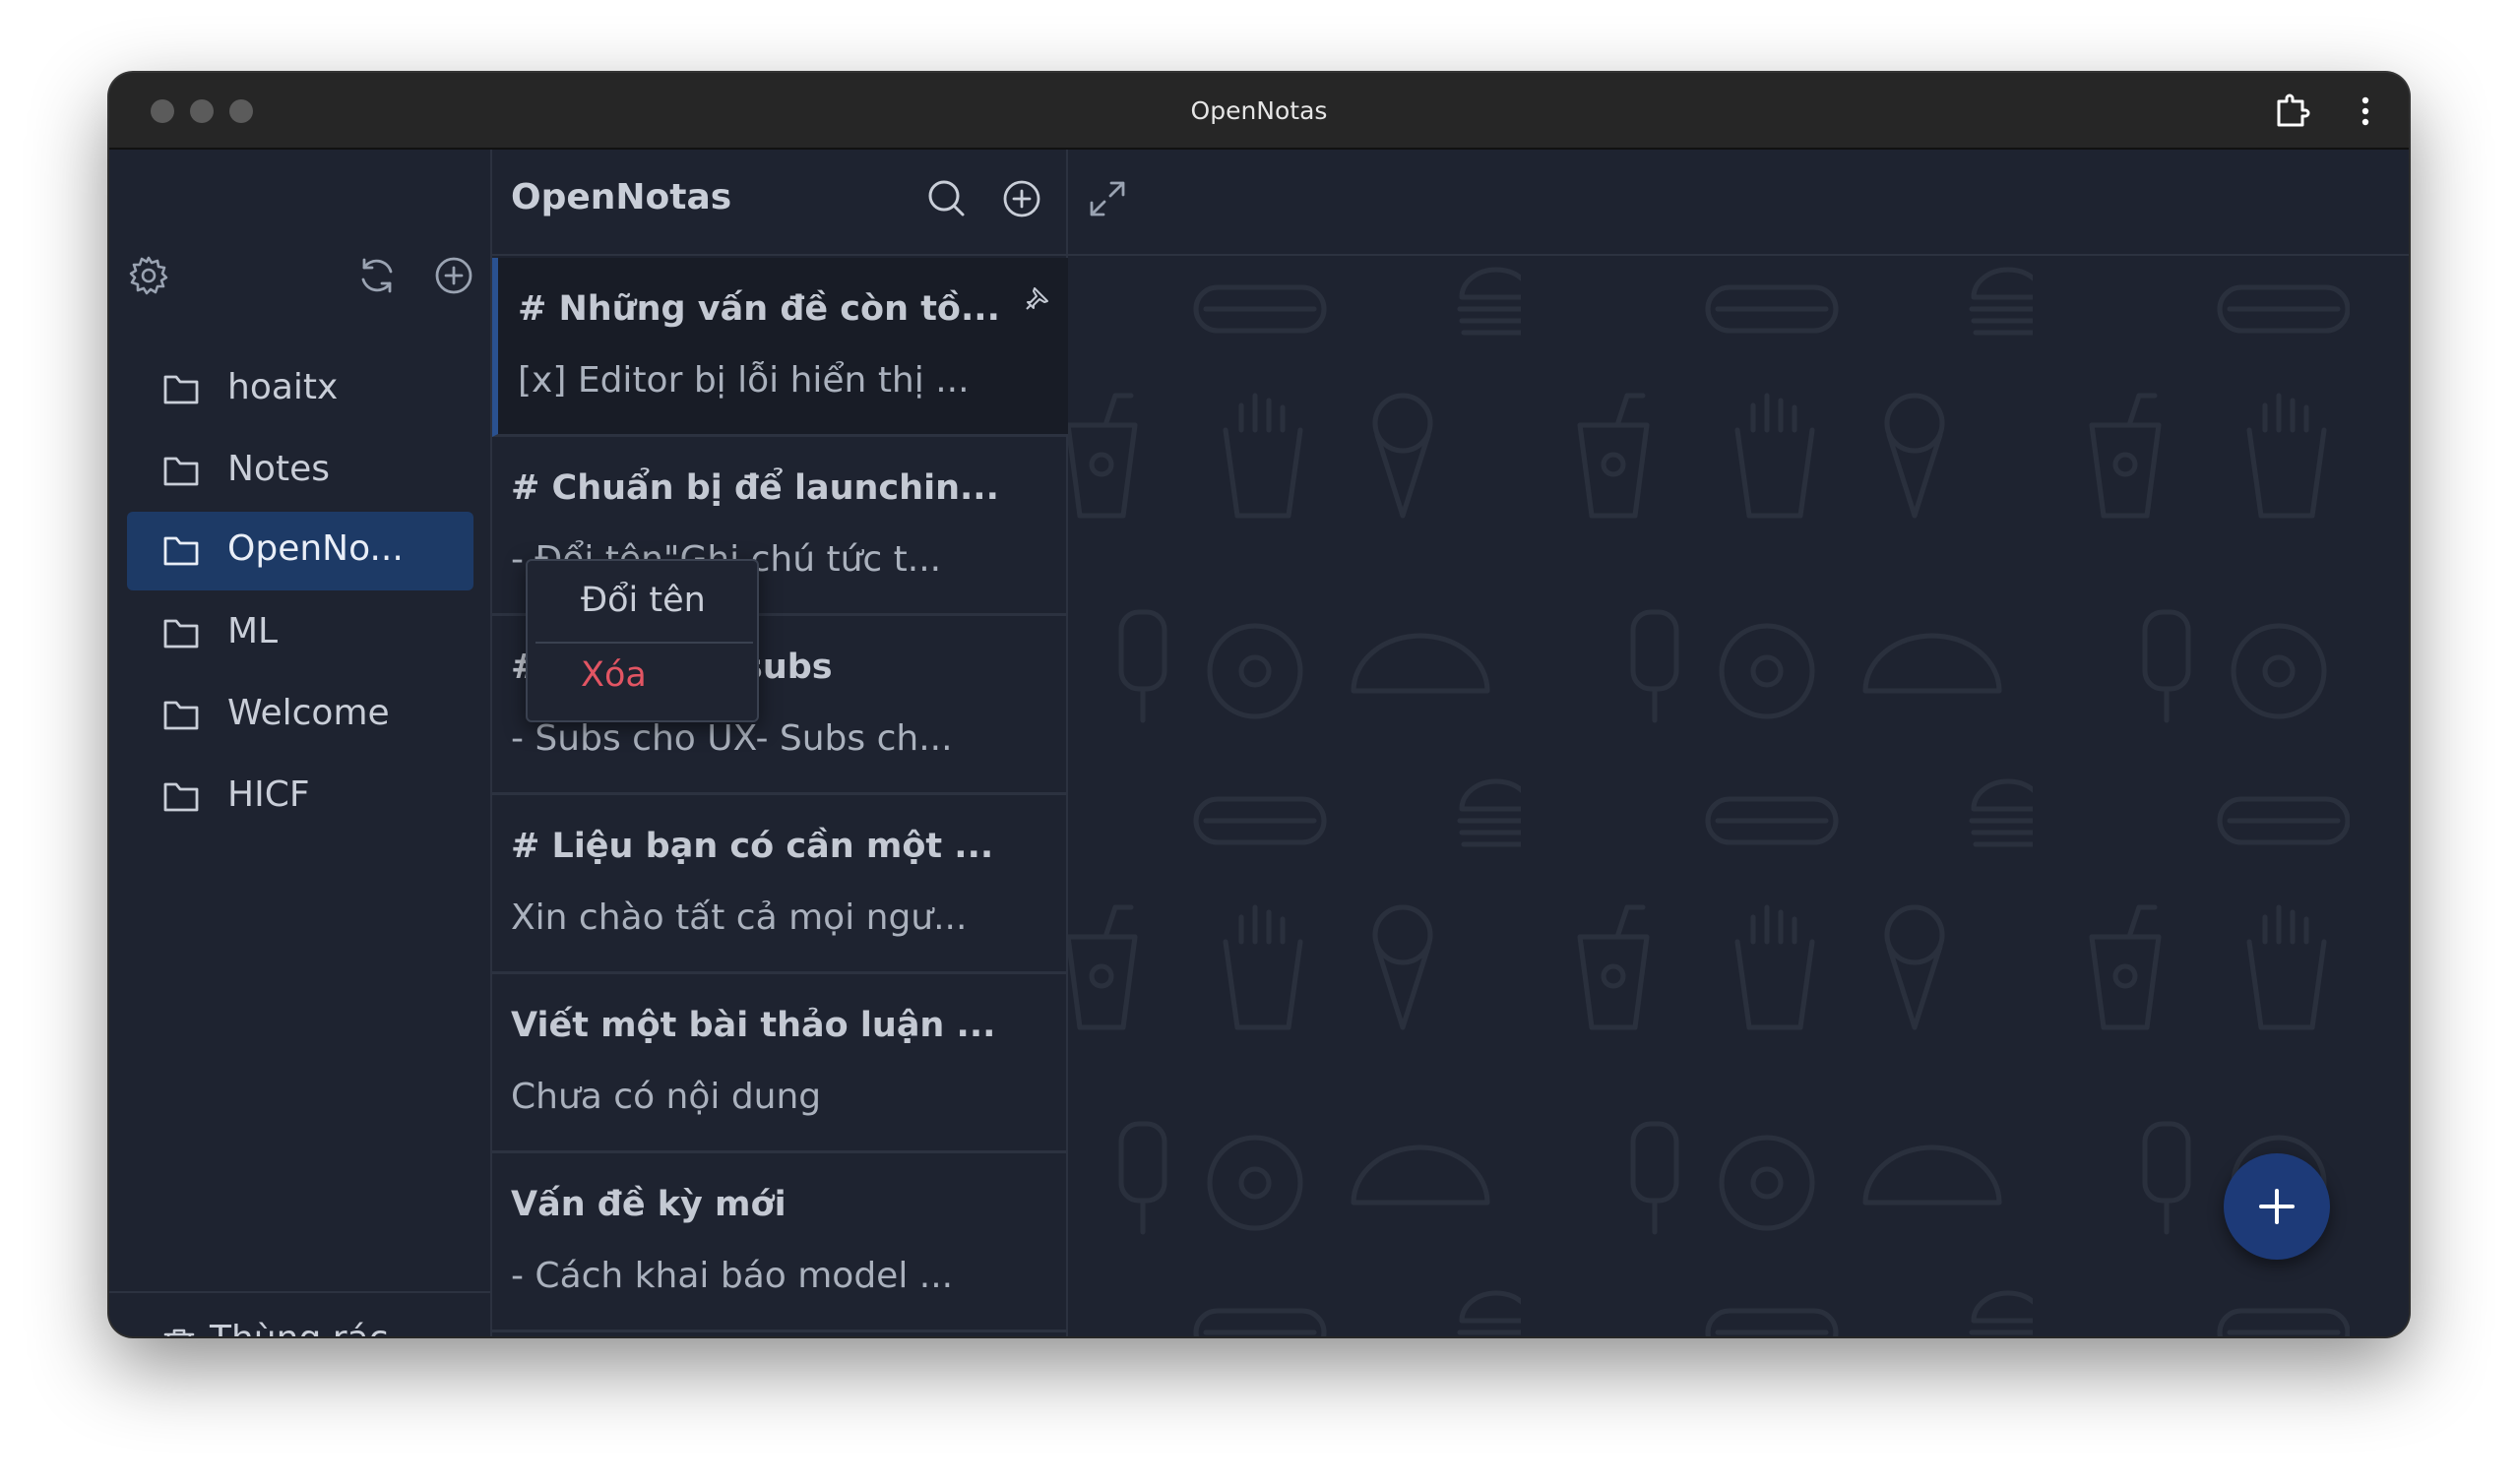  I want to click on pin-icon, so click(1037, 298).